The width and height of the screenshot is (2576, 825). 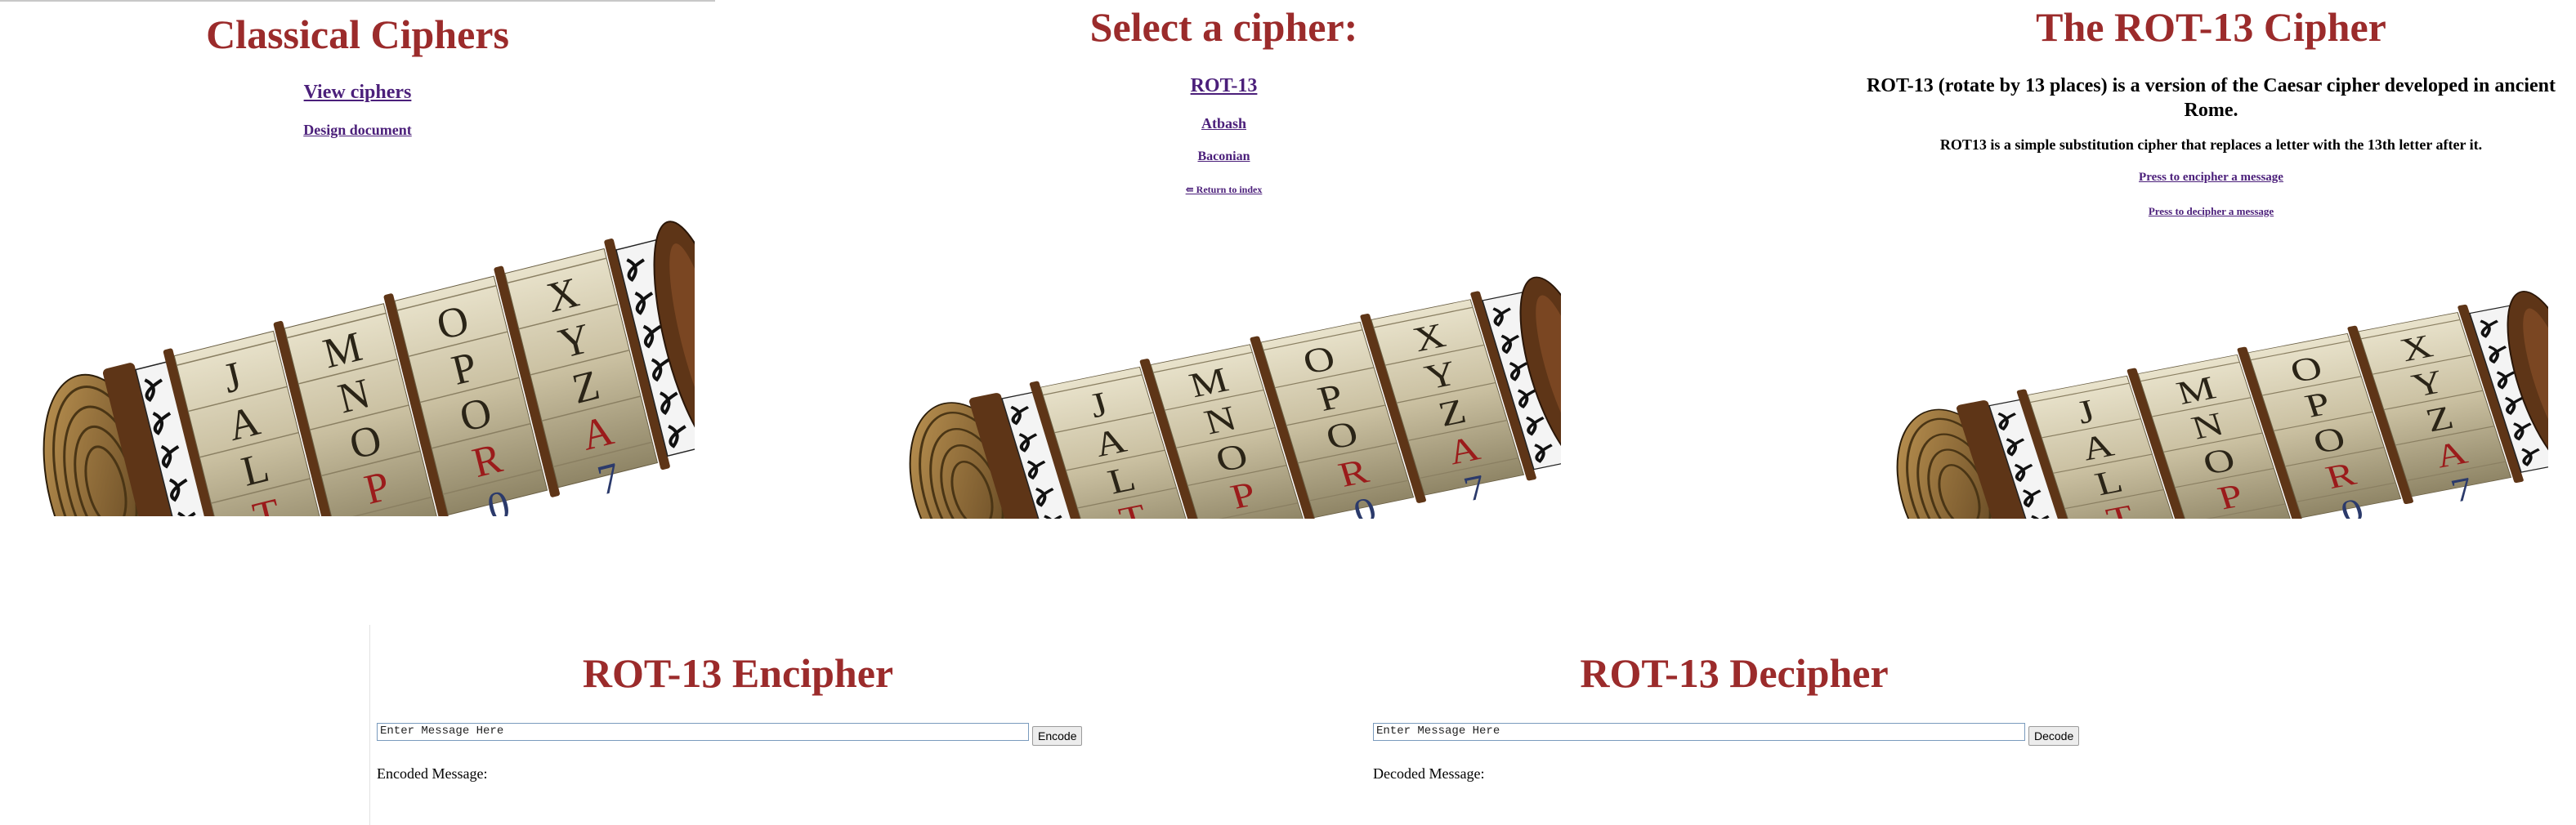 What do you see at coordinates (1429, 773) in the screenshot?
I see `decoded-message-label: Decoded Message:` at bounding box center [1429, 773].